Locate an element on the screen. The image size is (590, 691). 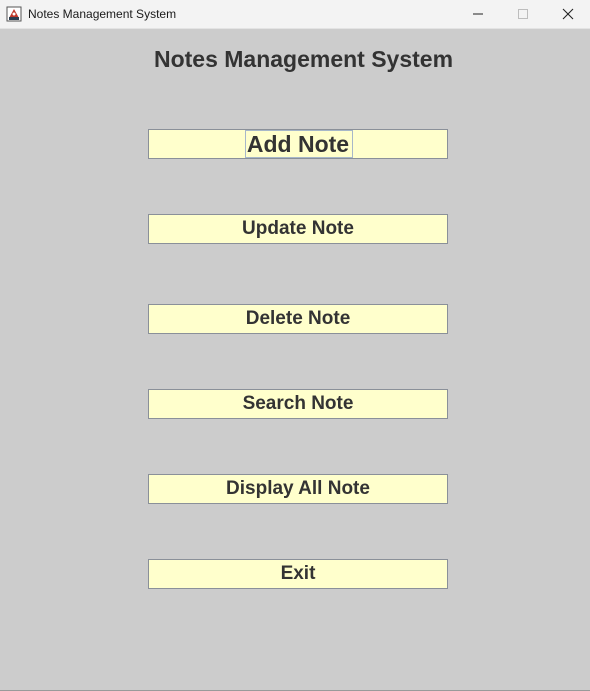
display-all-note-button: Display All Note is located at coordinates (298, 489).